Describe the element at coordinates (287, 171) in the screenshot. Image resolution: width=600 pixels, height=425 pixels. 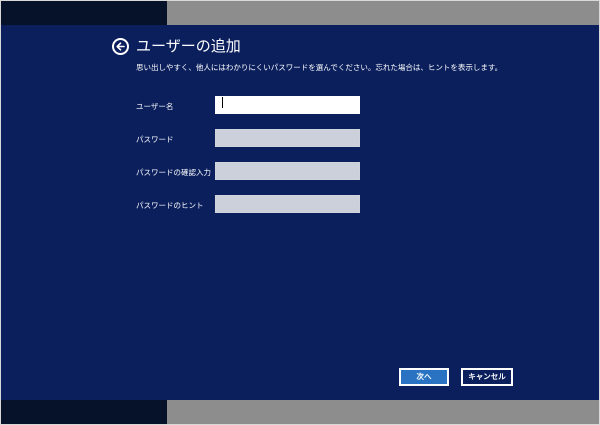
I see `password-confirm-input` at that location.